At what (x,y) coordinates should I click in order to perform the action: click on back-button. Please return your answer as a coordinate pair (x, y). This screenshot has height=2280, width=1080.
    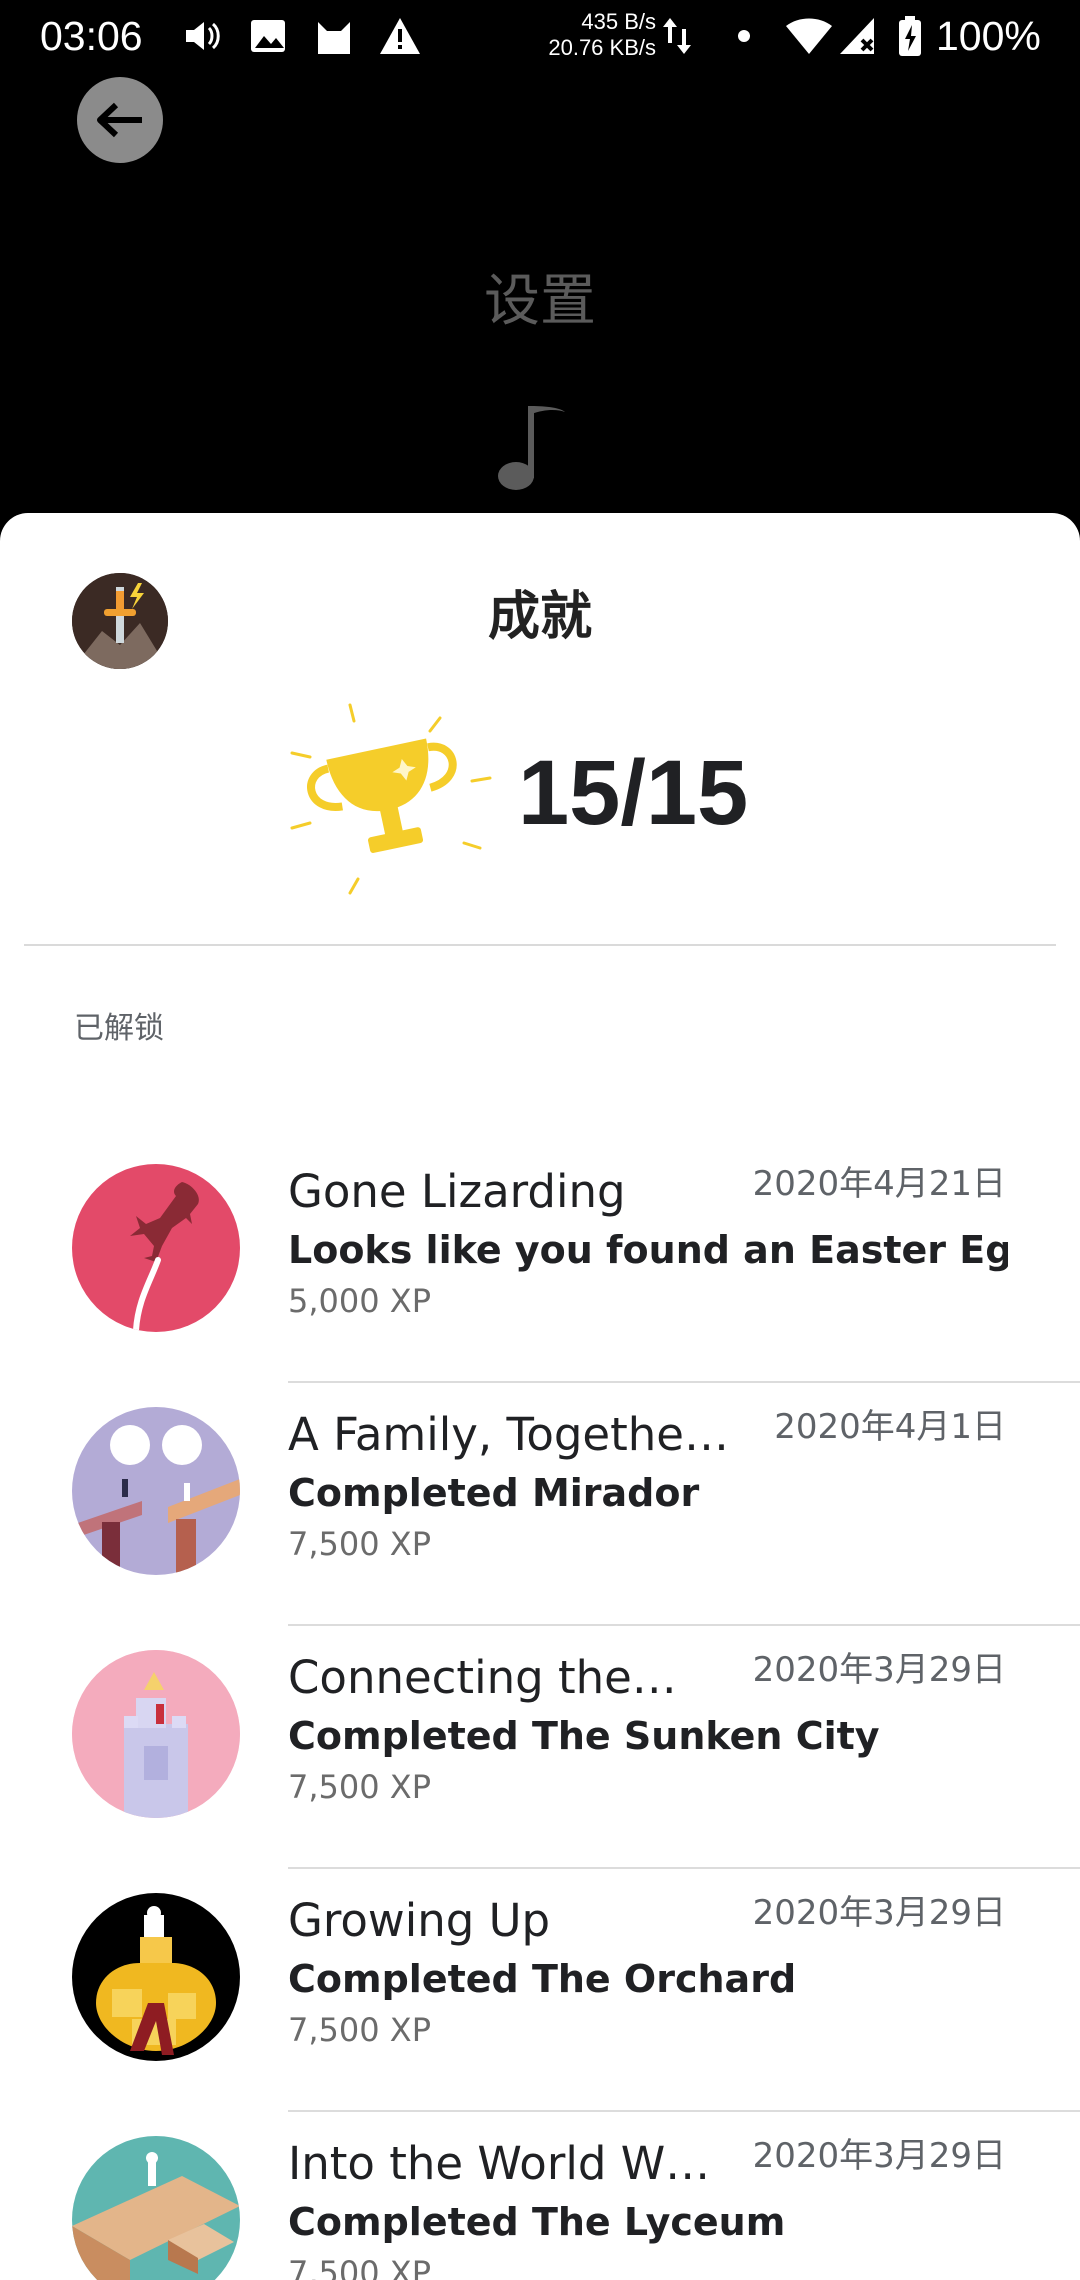
    Looking at the image, I should click on (120, 120).